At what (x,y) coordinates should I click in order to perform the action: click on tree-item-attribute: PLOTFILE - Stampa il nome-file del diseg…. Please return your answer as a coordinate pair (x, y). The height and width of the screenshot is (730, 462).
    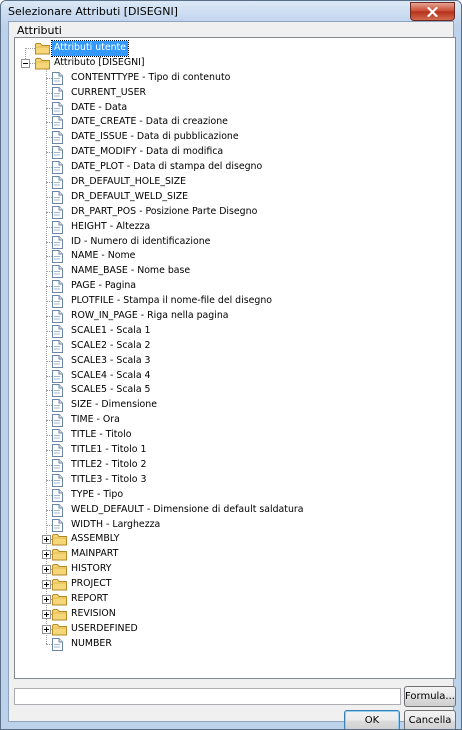
    Looking at the image, I should click on (235, 301).